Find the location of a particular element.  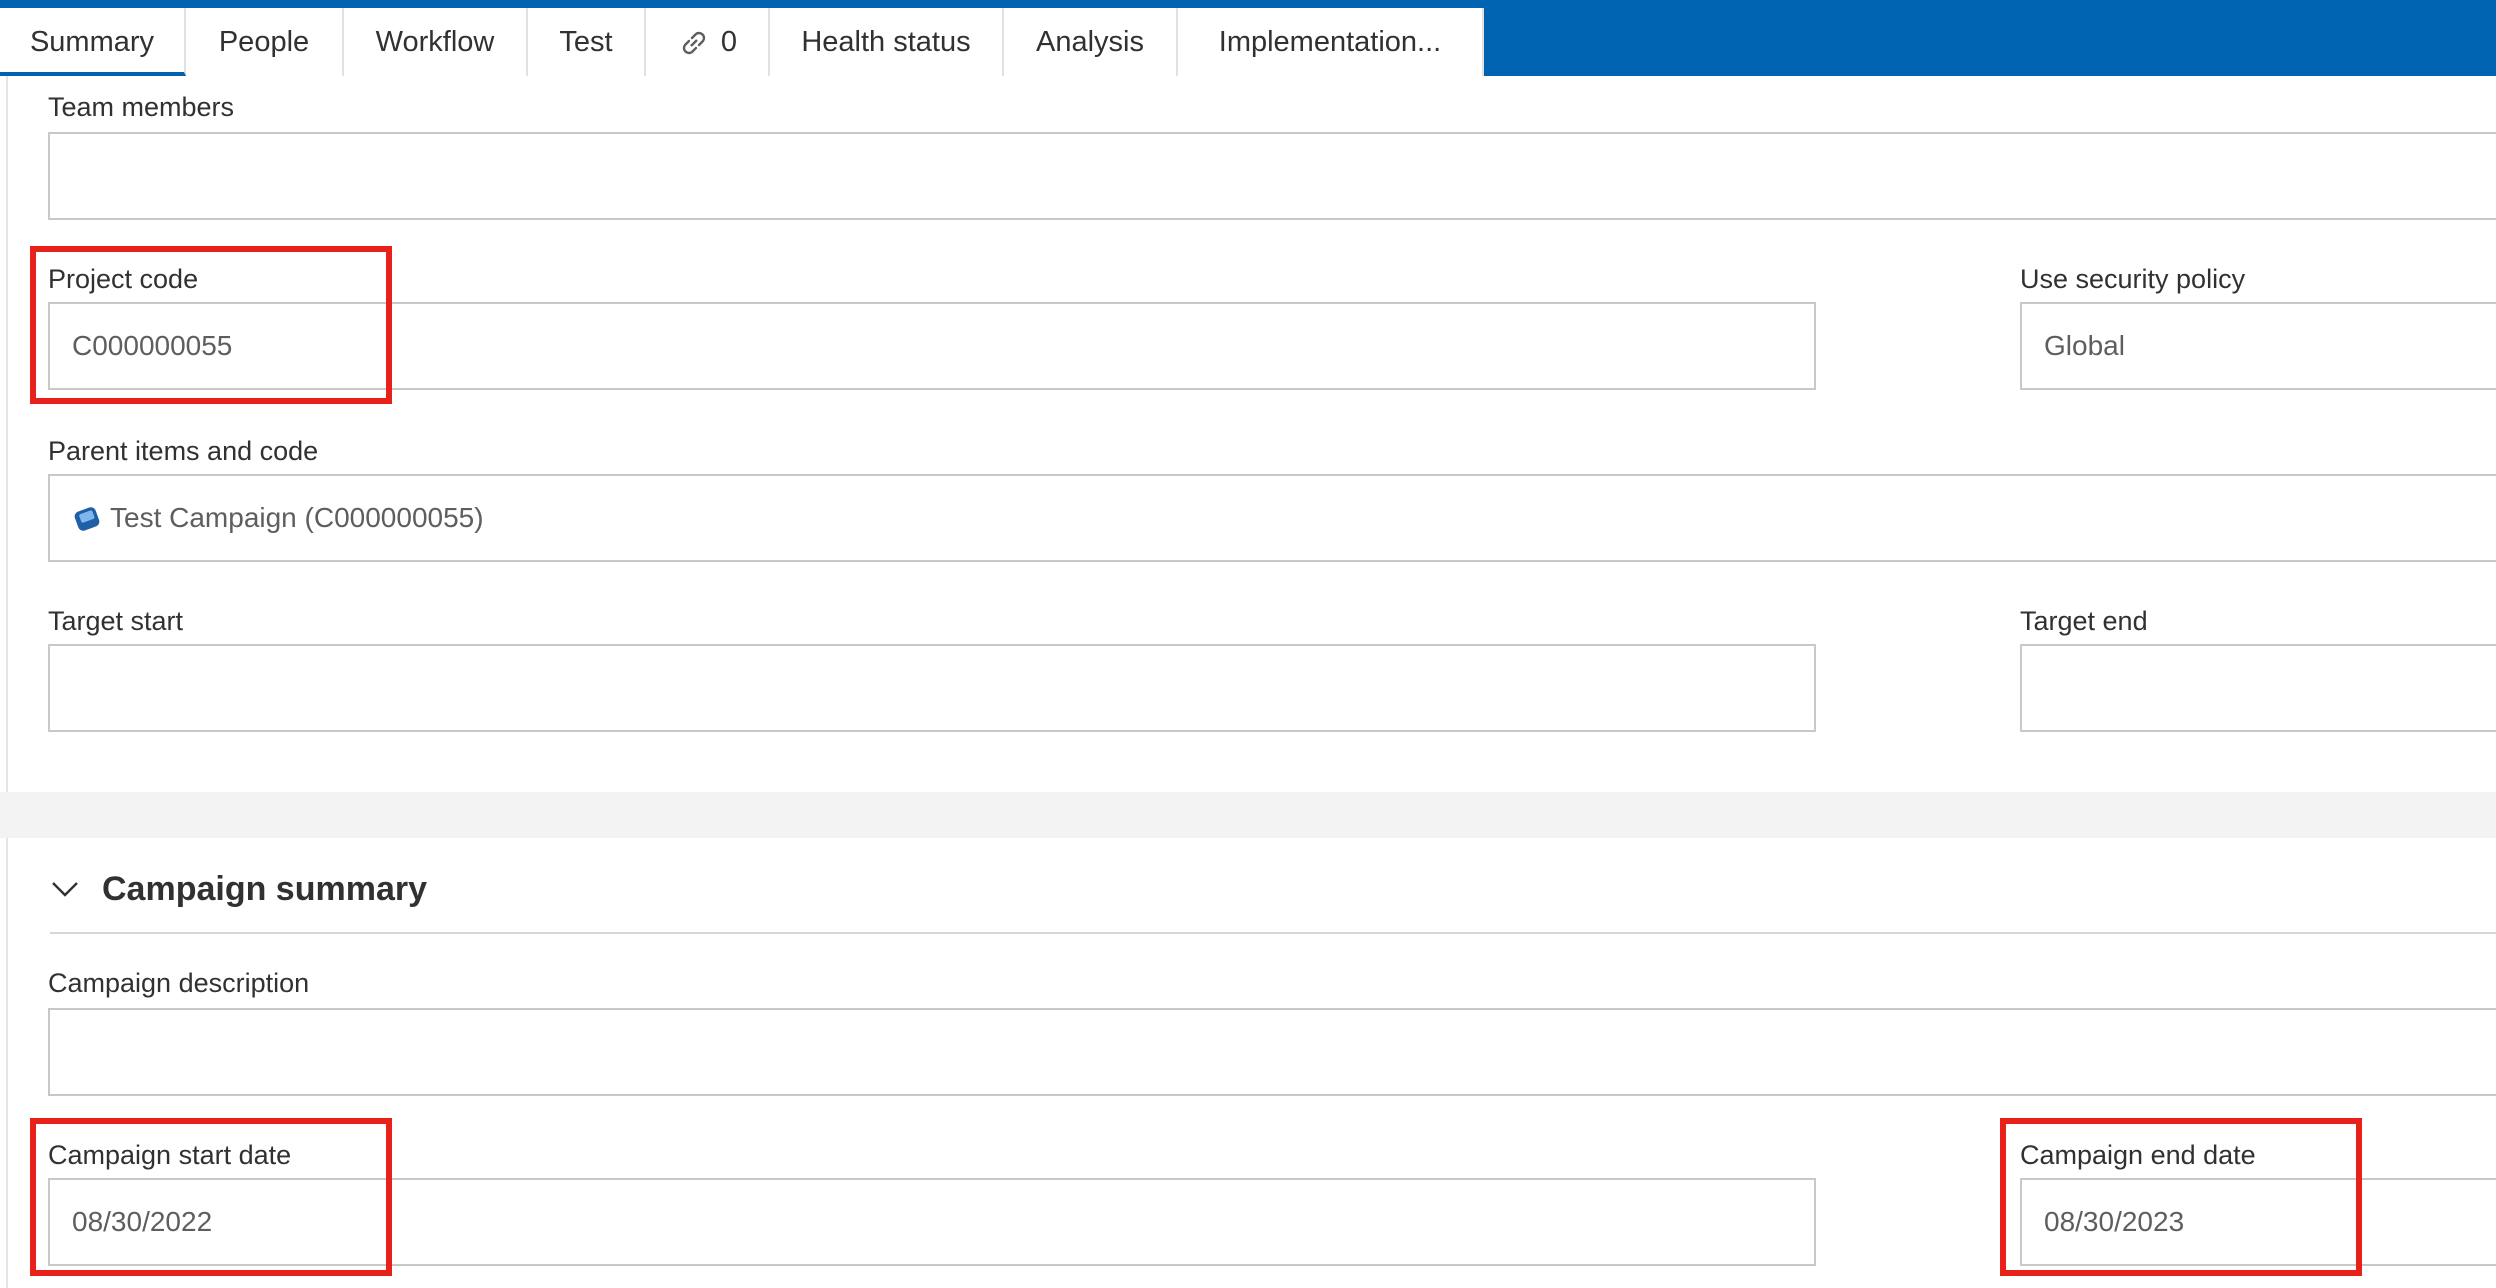

campaign-summary-header: Campaign summary is located at coordinates (238, 889).